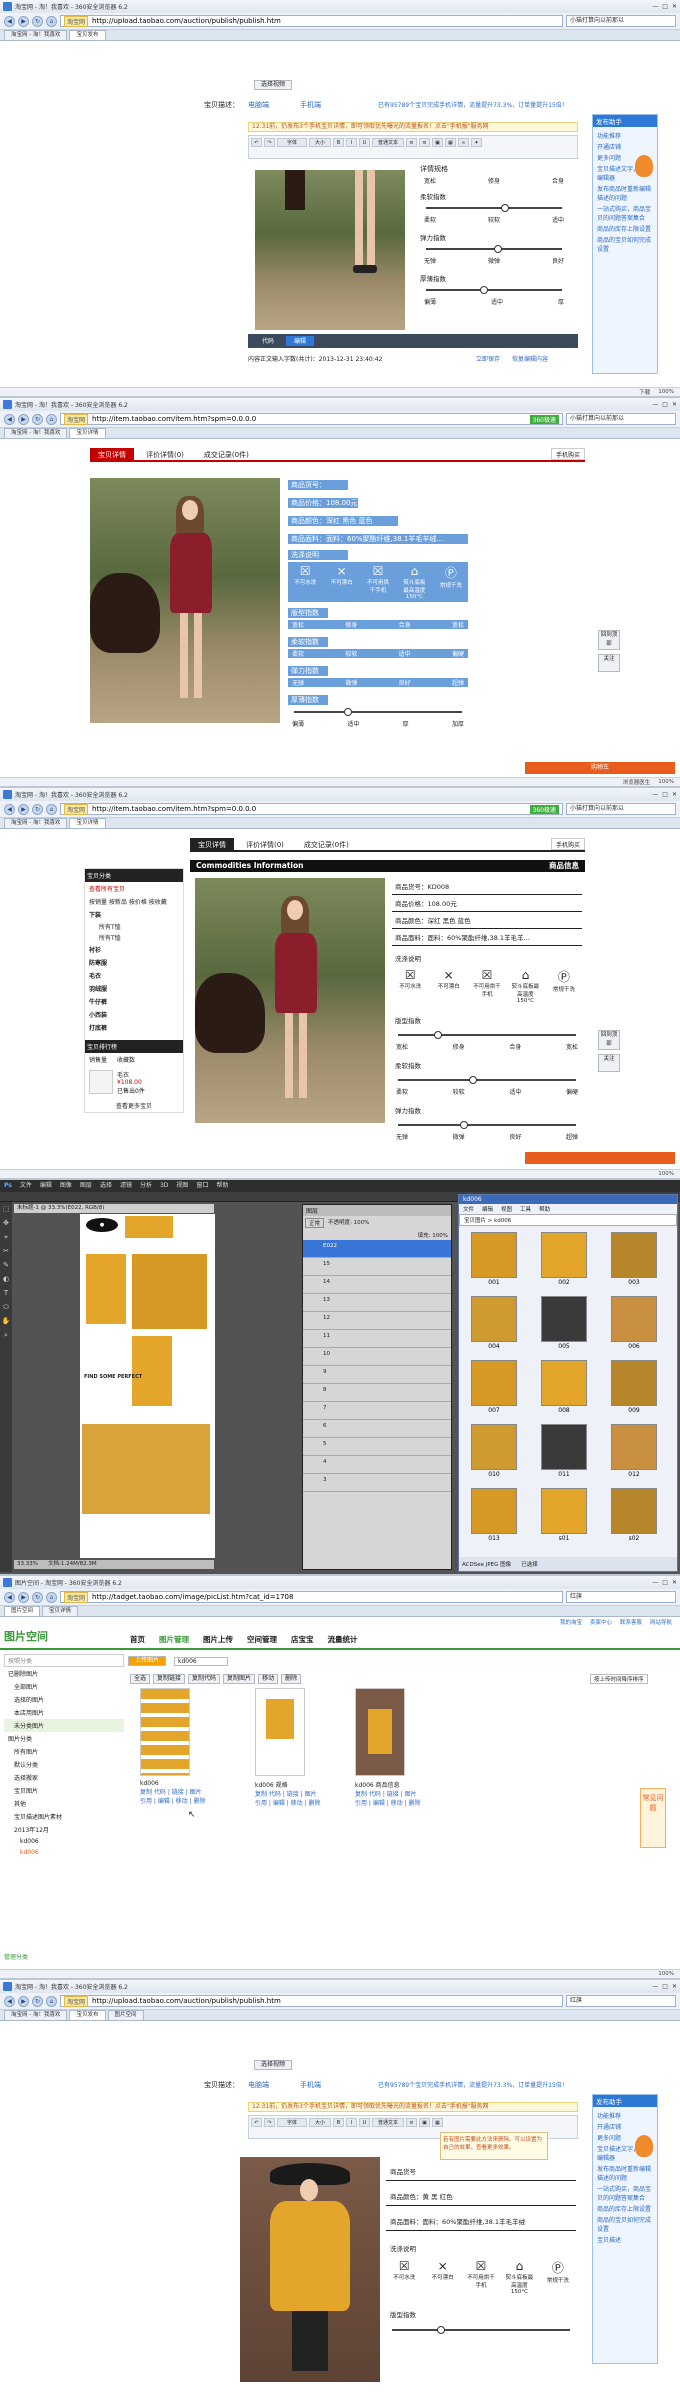 This screenshot has width=680, height=2393. I want to click on ps-canvas: ● FIND SOME PERFECT, so click(147, 1386).